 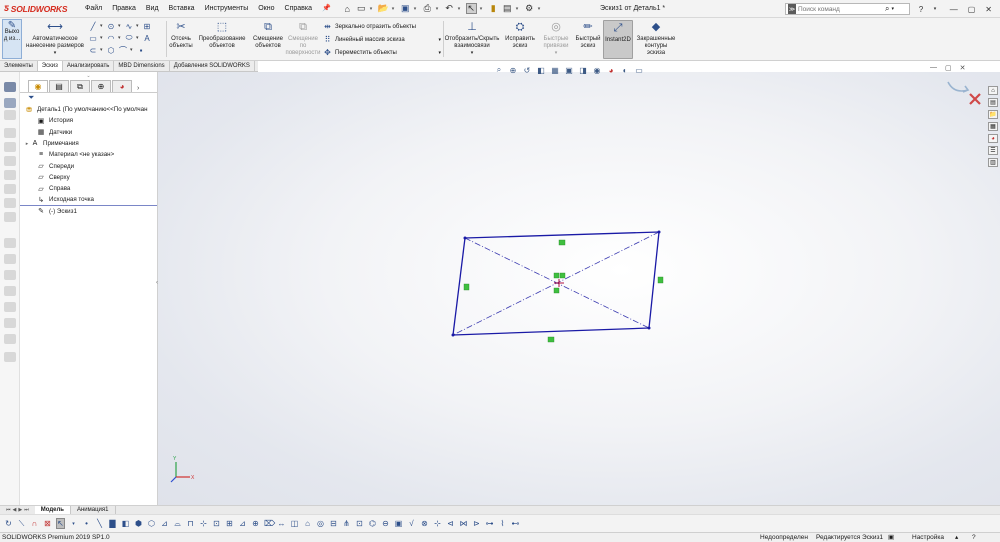 I want to click on new-document-icon: ▭, so click(x=361, y=8).